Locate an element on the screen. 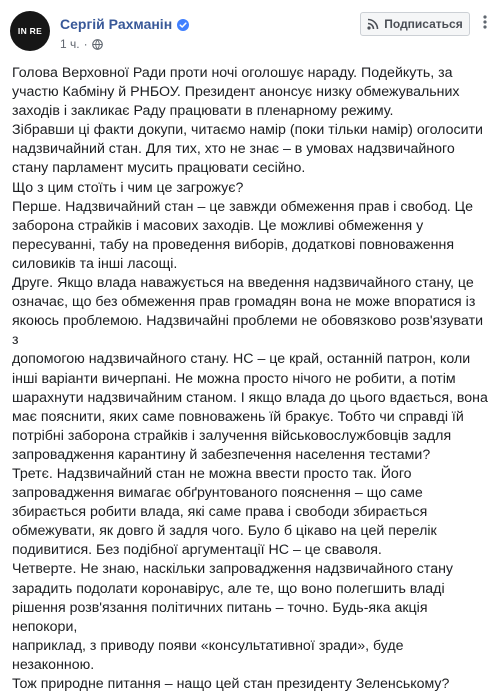  avatar-label: IN RE is located at coordinates (30, 31).